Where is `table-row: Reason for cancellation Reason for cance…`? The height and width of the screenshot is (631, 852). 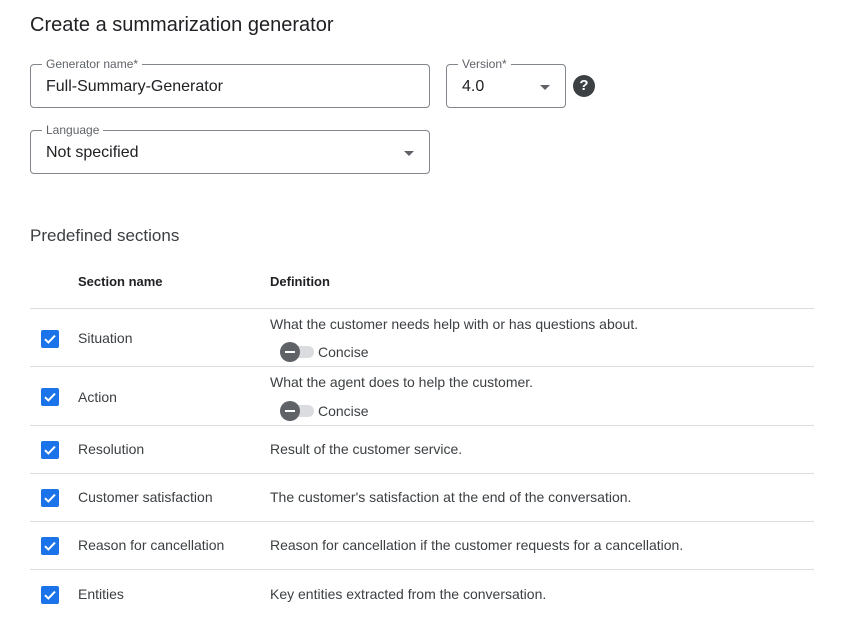 table-row: Reason for cancellation Reason for cance… is located at coordinates (422, 546).